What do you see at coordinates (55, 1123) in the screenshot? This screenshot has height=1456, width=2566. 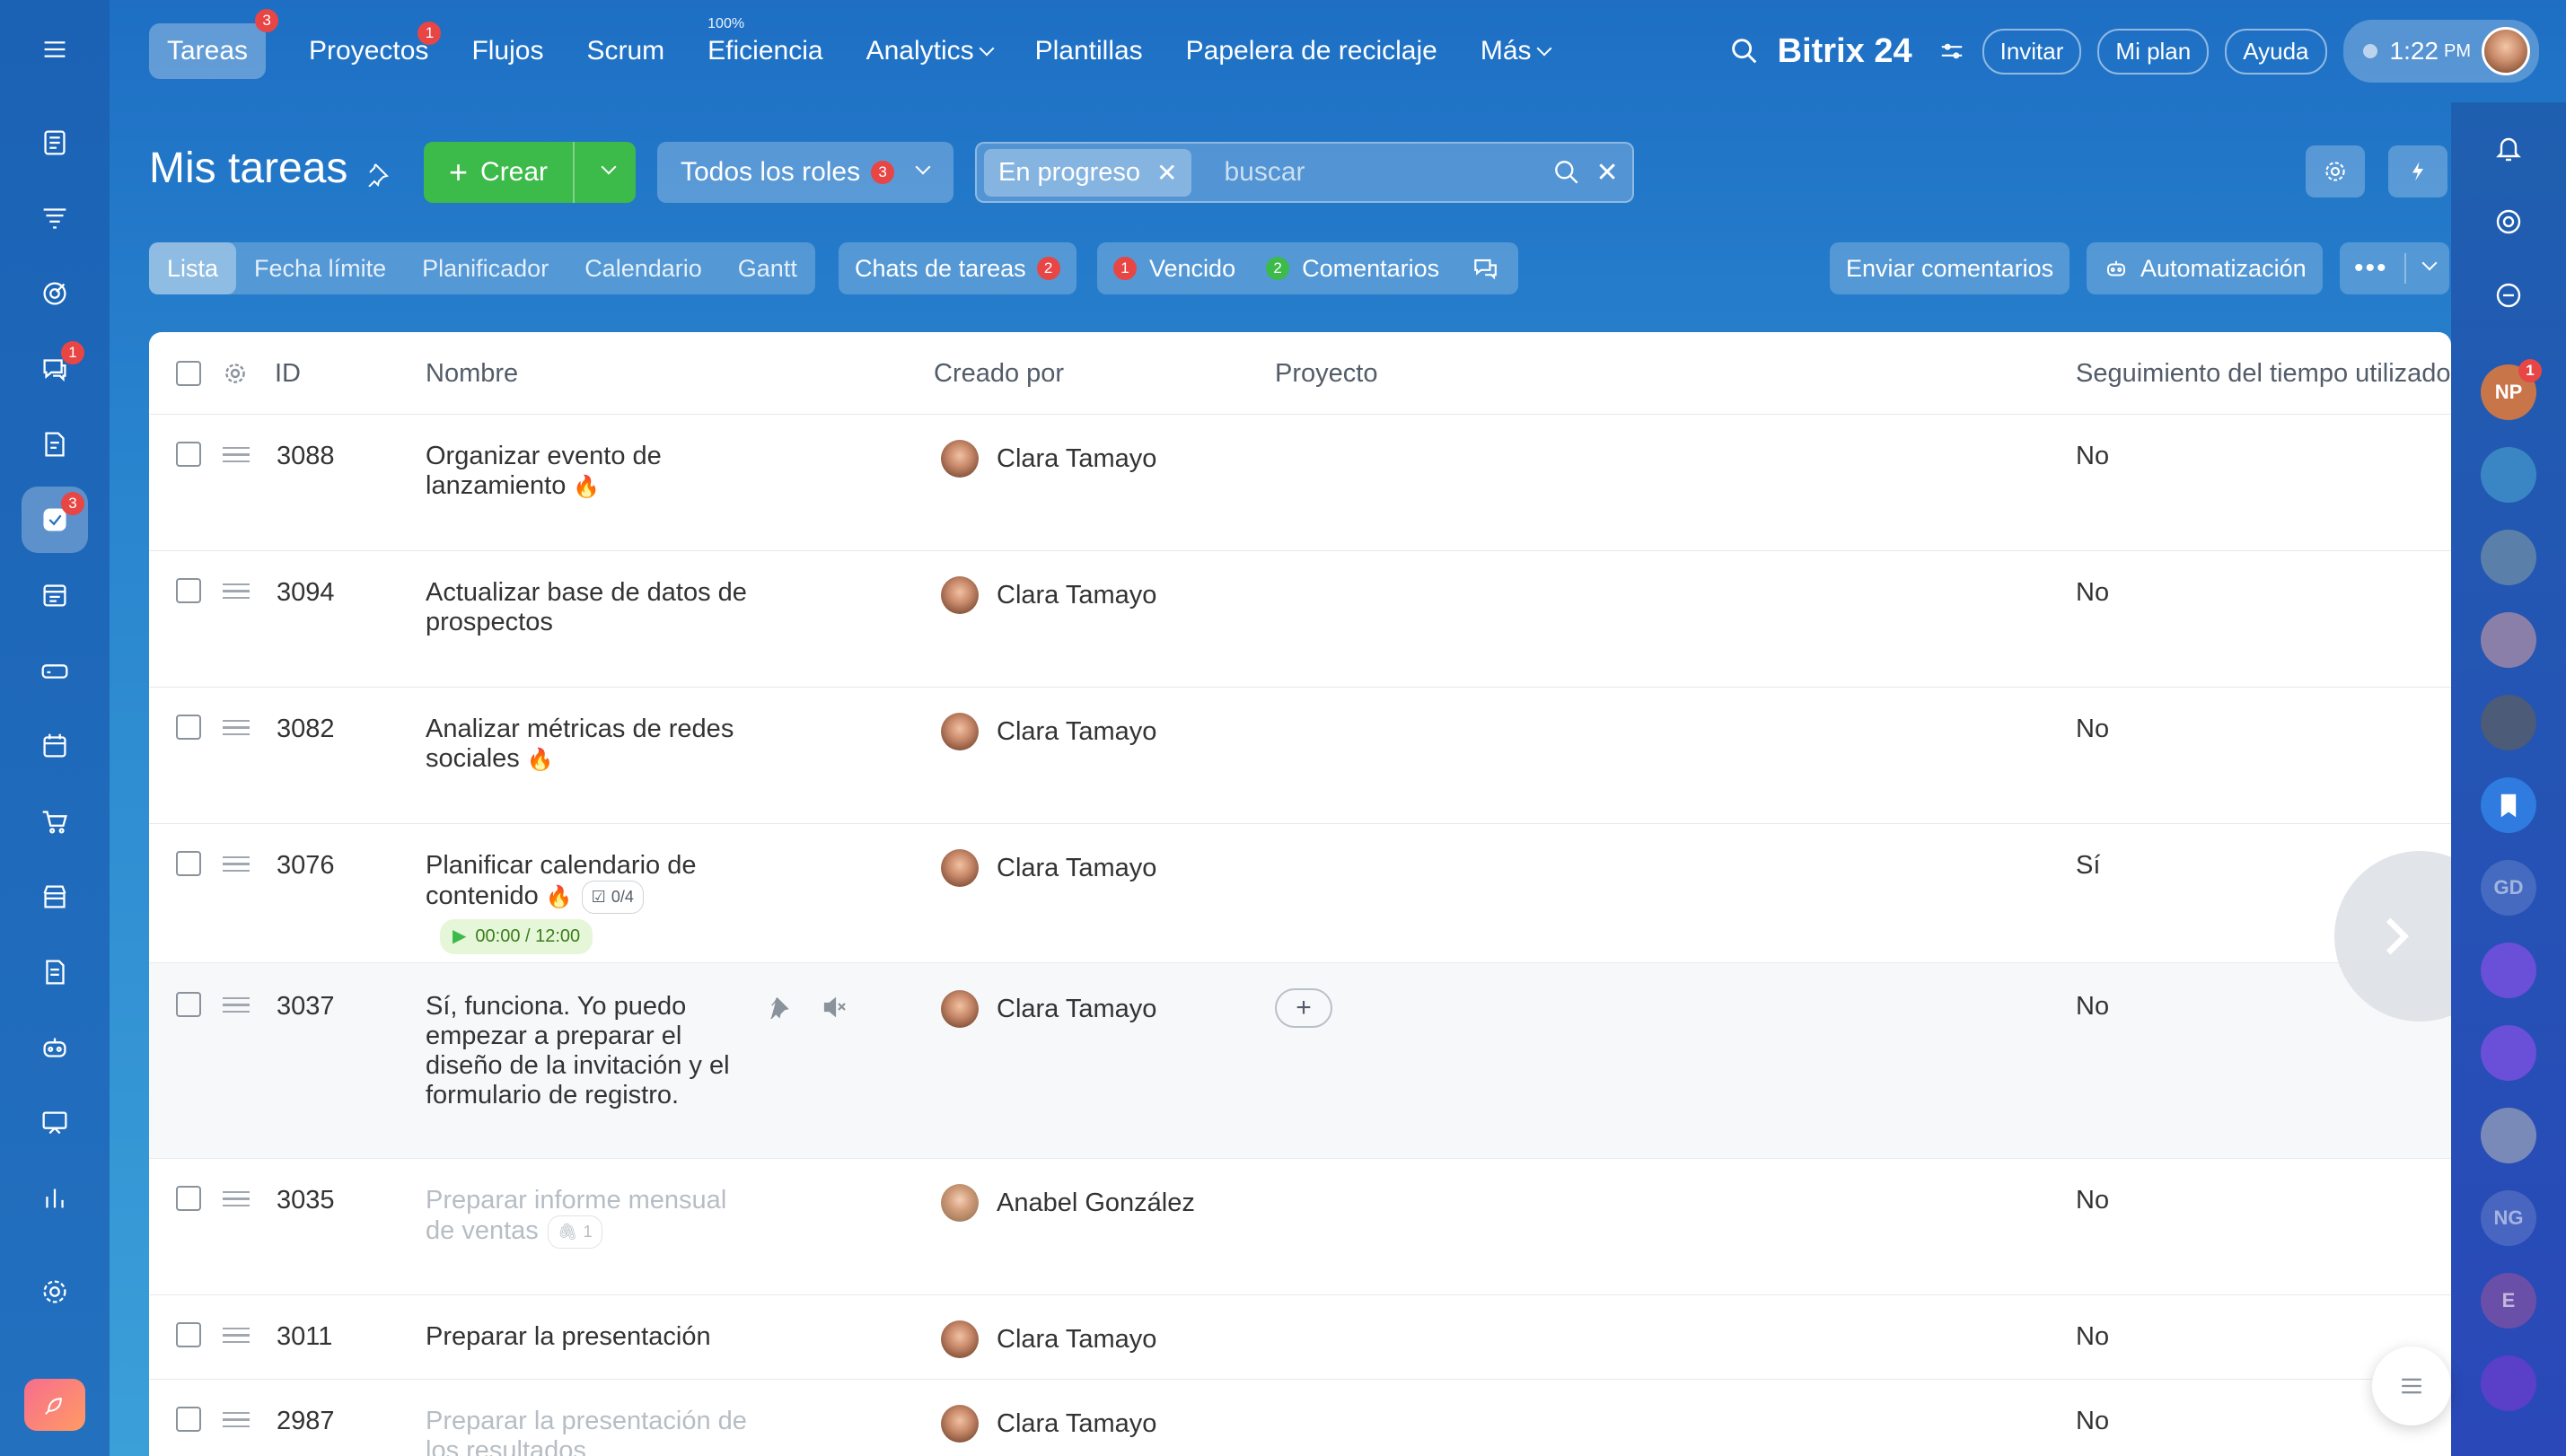 I see `presentation-icon` at bounding box center [55, 1123].